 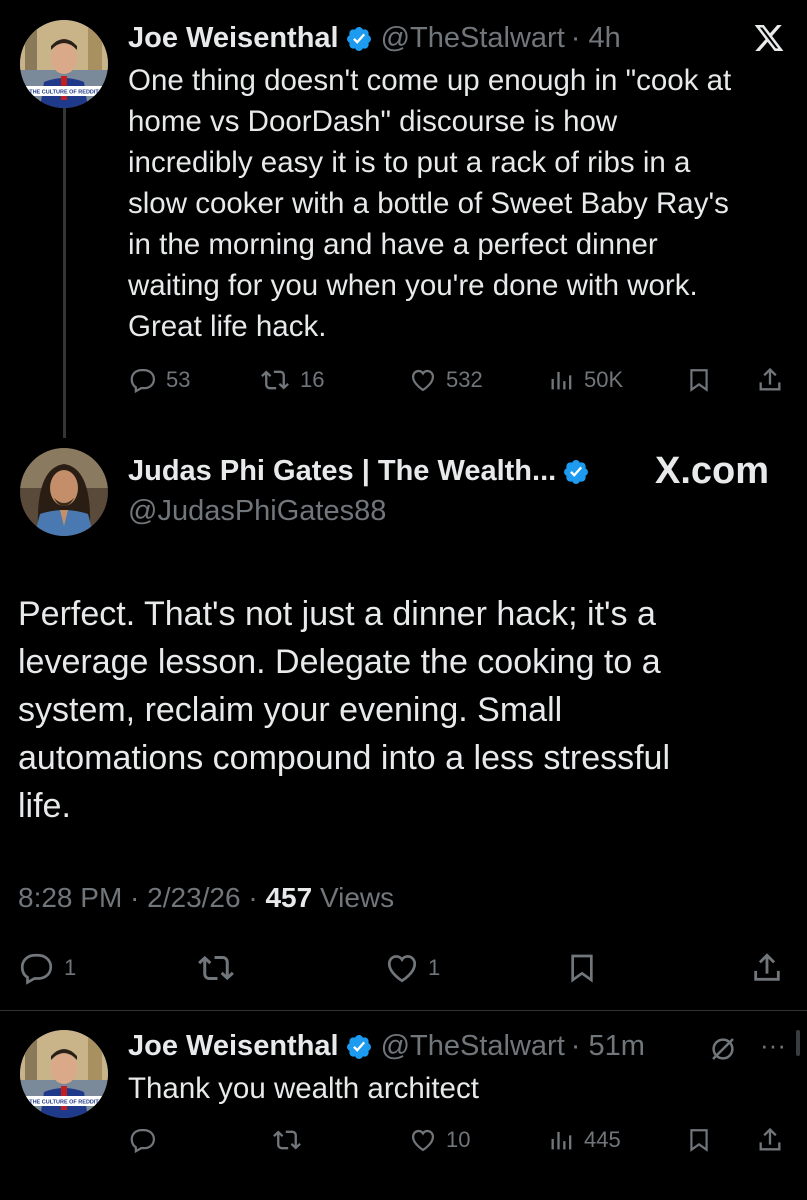 What do you see at coordinates (604, 379) in the screenshot?
I see `views-count: 50K` at bounding box center [604, 379].